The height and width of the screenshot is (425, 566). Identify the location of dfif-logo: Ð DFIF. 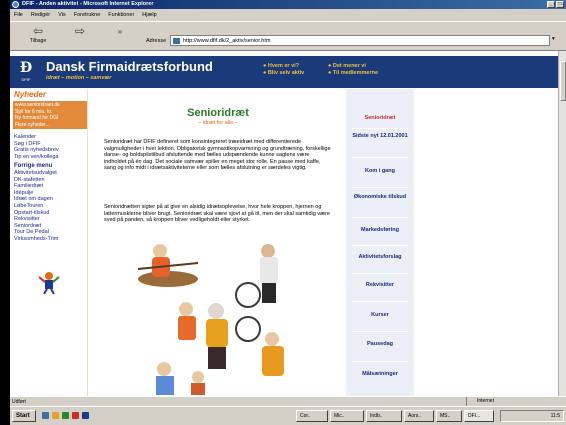
(26, 72).